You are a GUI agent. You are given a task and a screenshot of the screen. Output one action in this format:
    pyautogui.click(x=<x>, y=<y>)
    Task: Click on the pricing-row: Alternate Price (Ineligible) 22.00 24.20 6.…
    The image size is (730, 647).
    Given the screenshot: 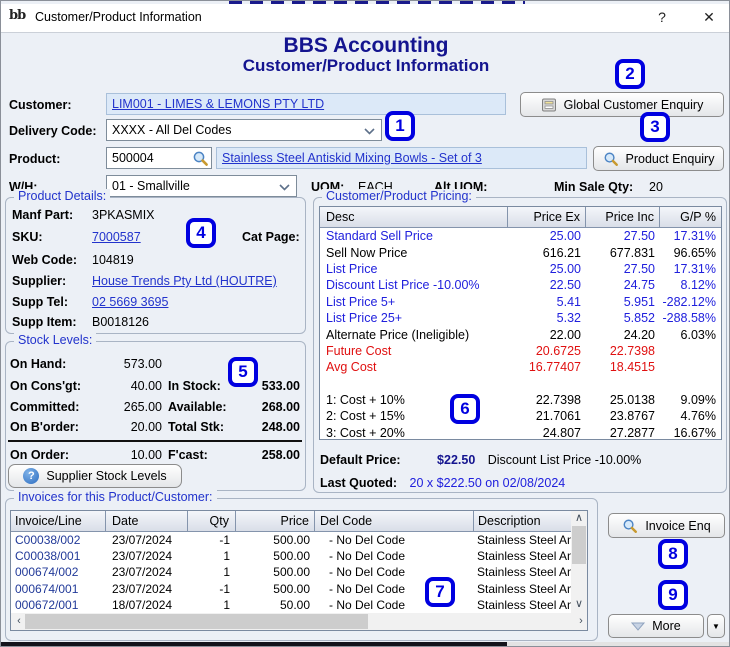 What is the action you would take?
    pyautogui.click(x=520, y=334)
    